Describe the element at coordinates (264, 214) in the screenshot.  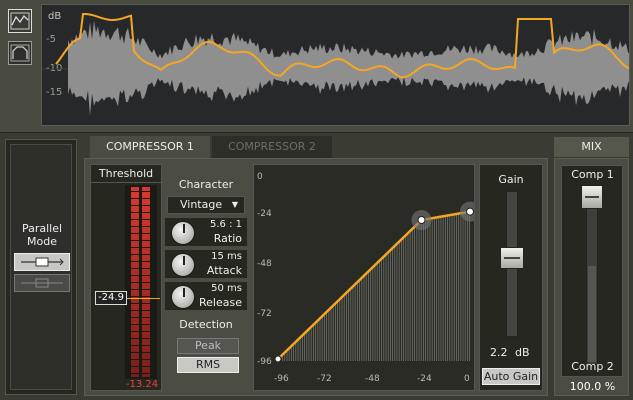
I see `graph-y-tick: -24` at that location.